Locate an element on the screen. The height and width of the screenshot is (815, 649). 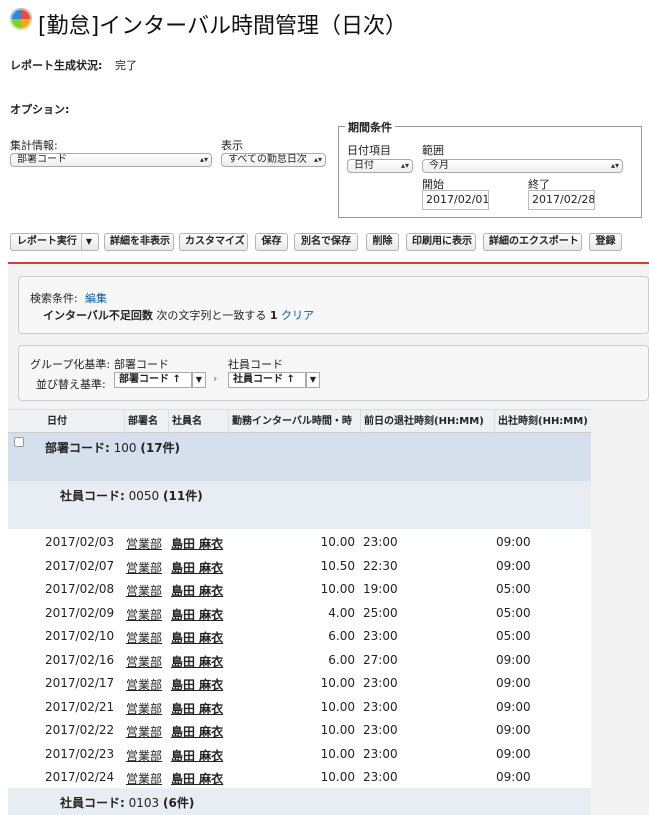
filter-edit-link: 編集 is located at coordinates (96, 298).